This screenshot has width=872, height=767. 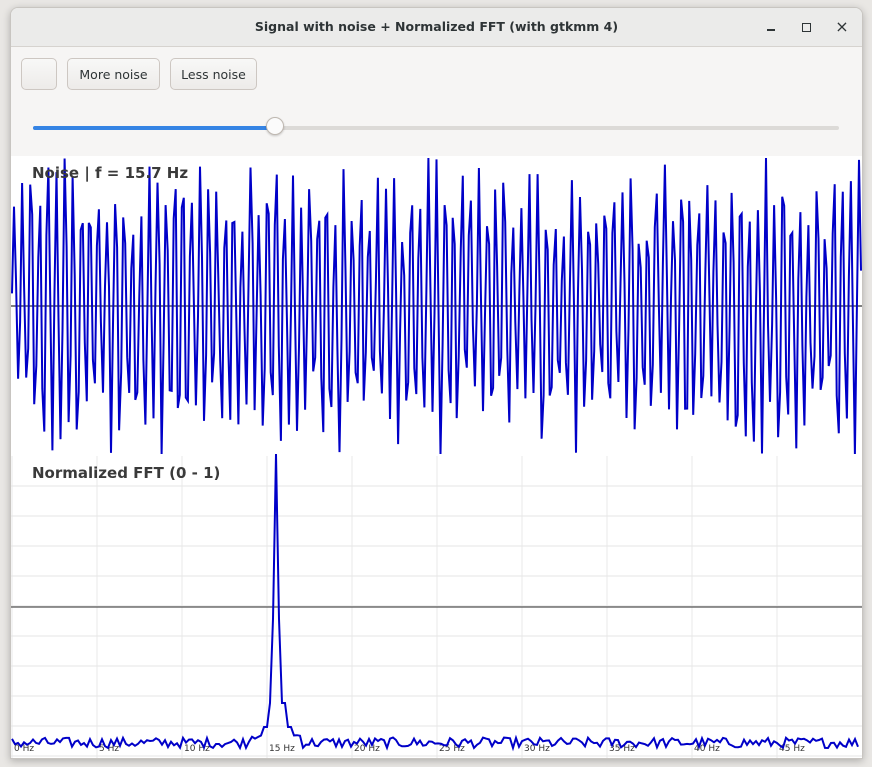 I want to click on fft-tick-label: 10 Hz, so click(x=197, y=749).